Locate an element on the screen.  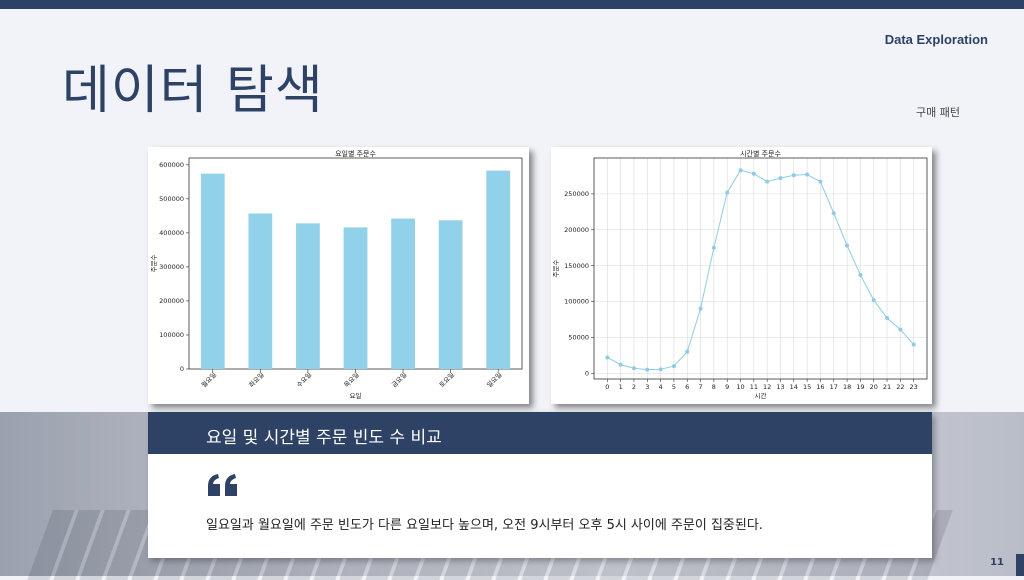
x-tick-label: 19 is located at coordinates (860, 387).